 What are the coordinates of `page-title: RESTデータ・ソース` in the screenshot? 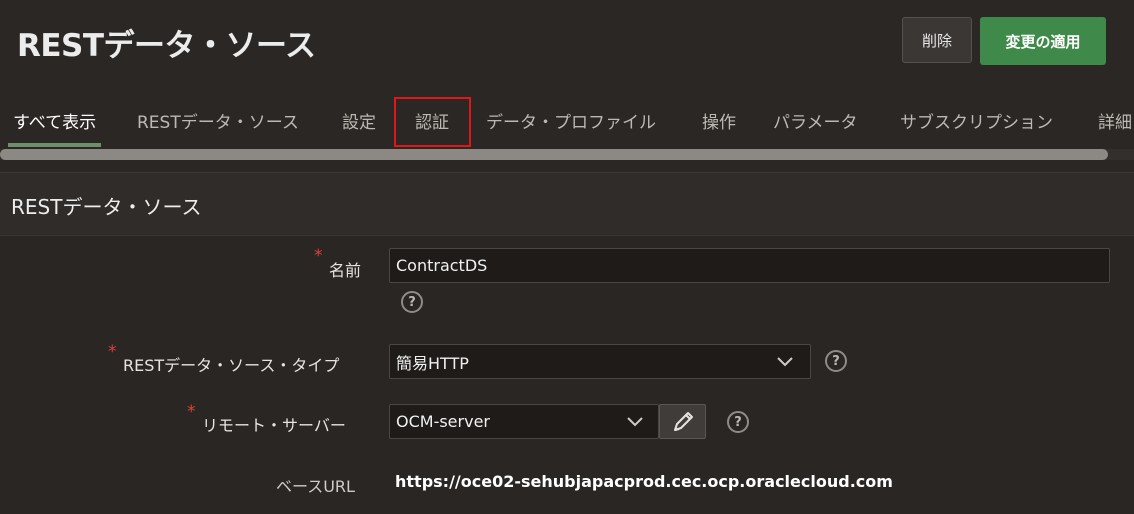 It's located at (166, 46).